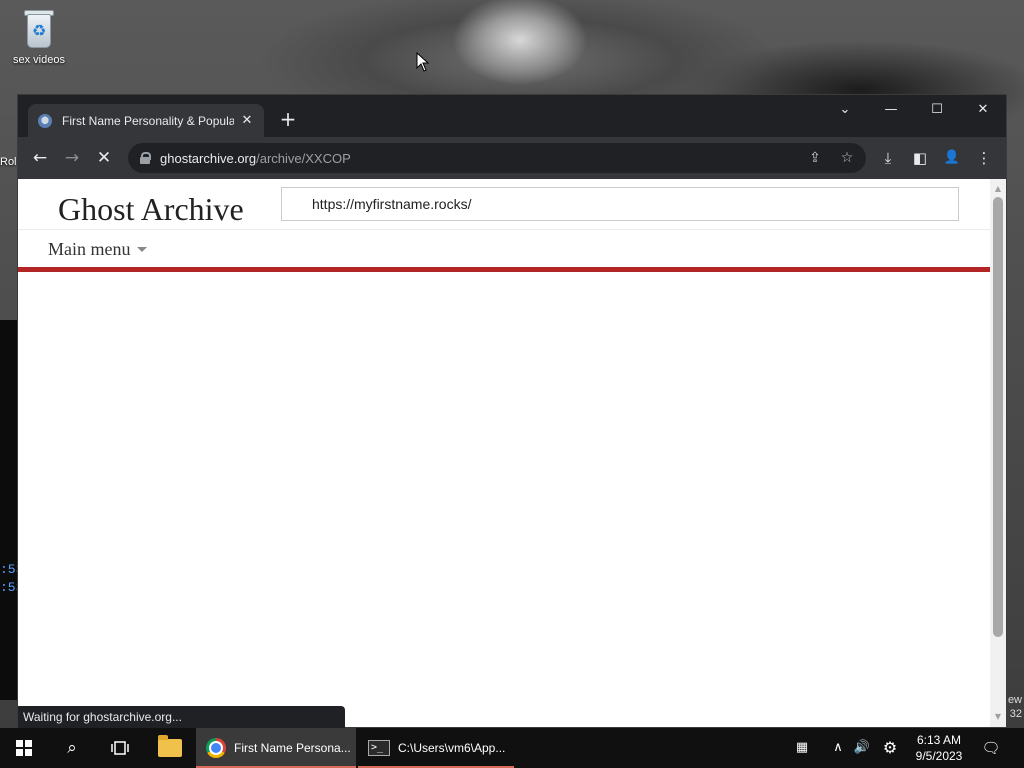  What do you see at coordinates (998, 717) in the screenshot?
I see `scroll-down-arrow-icon: ▼` at bounding box center [998, 717].